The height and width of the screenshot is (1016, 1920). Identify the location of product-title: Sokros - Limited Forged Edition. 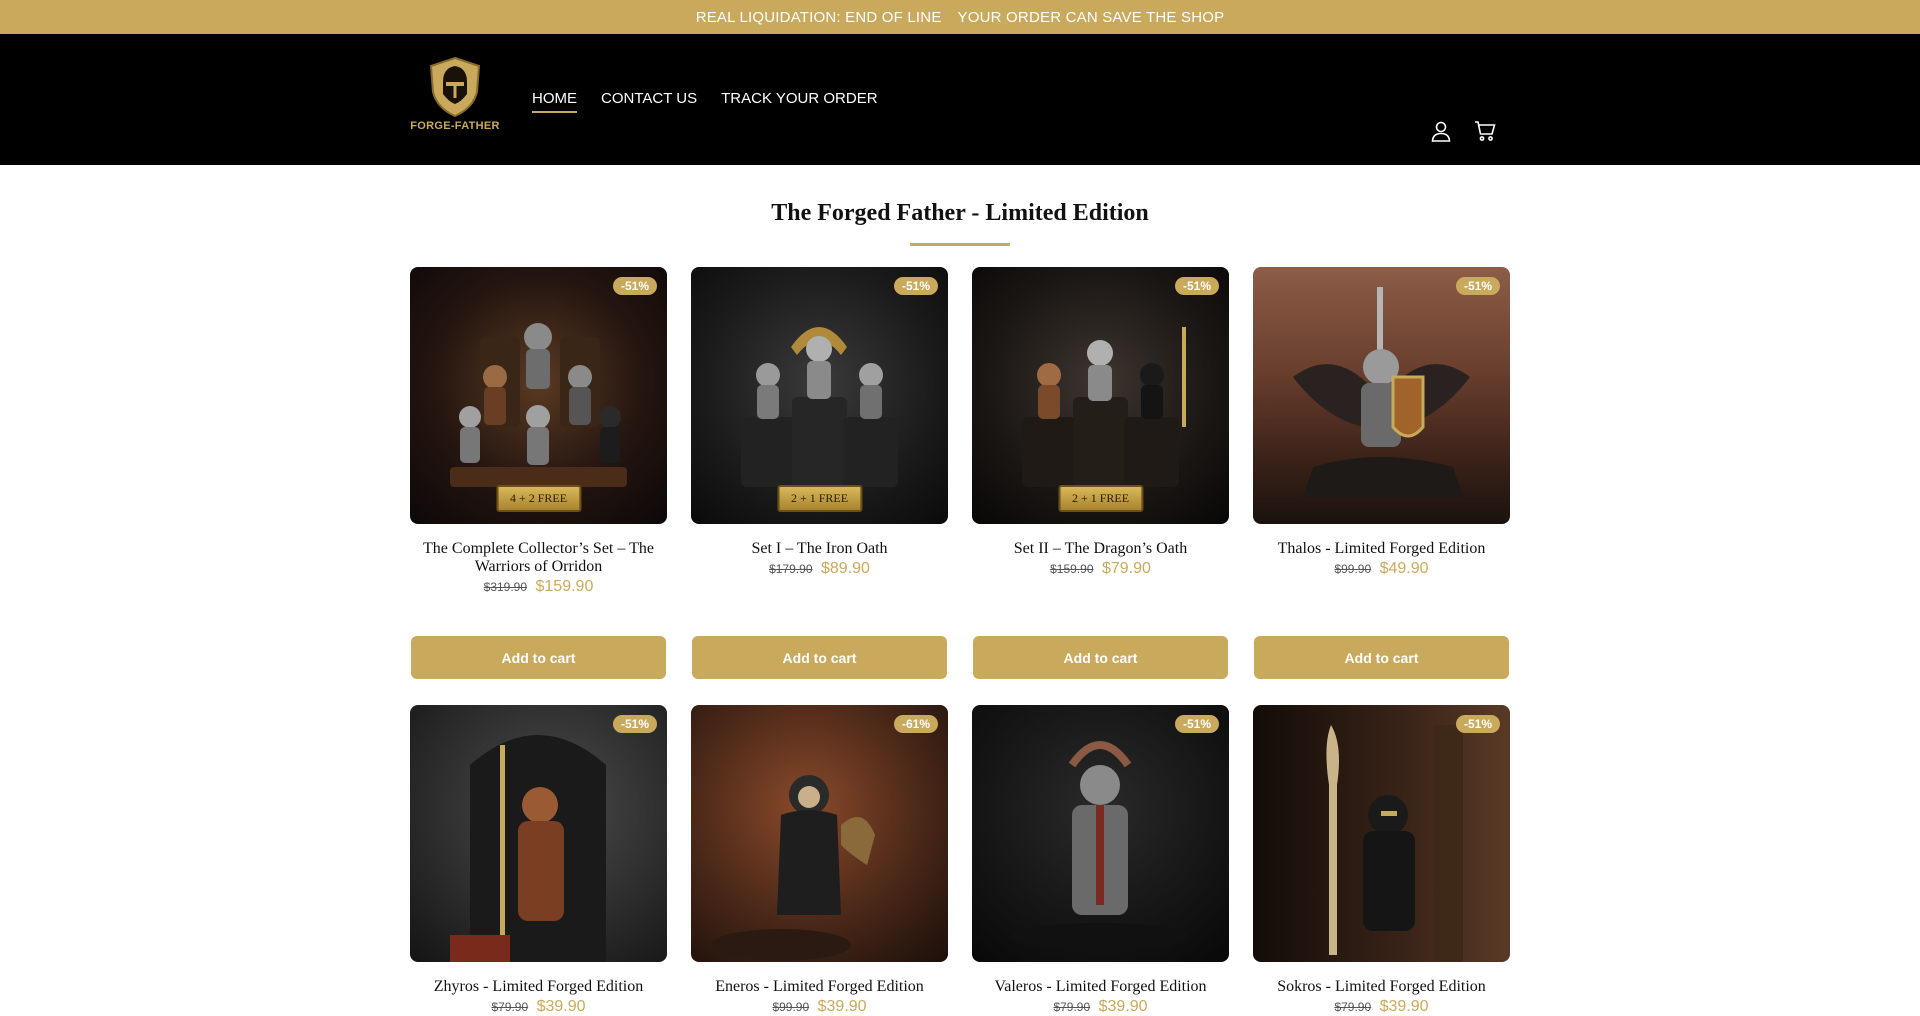
(1381, 987).